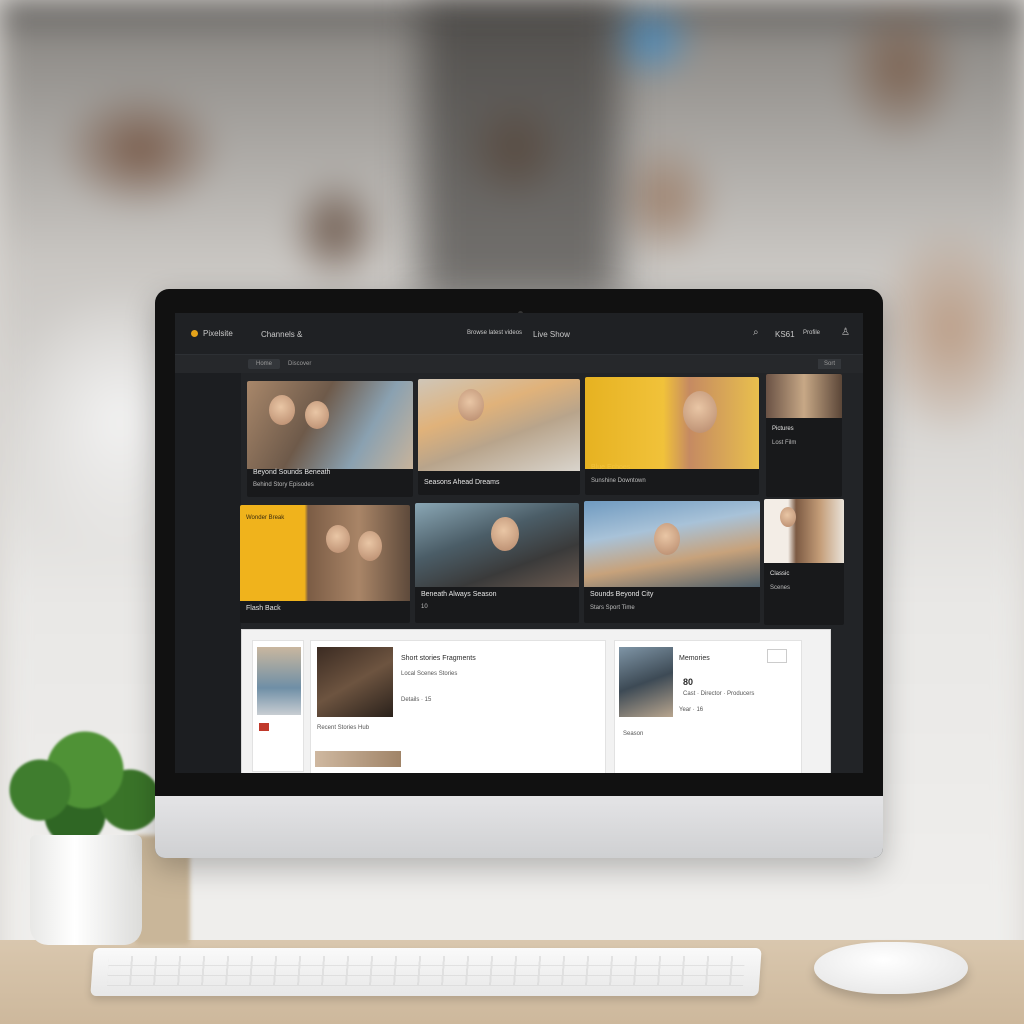  What do you see at coordinates (265, 518) in the screenshot?
I see `video-label: Wonder Break` at bounding box center [265, 518].